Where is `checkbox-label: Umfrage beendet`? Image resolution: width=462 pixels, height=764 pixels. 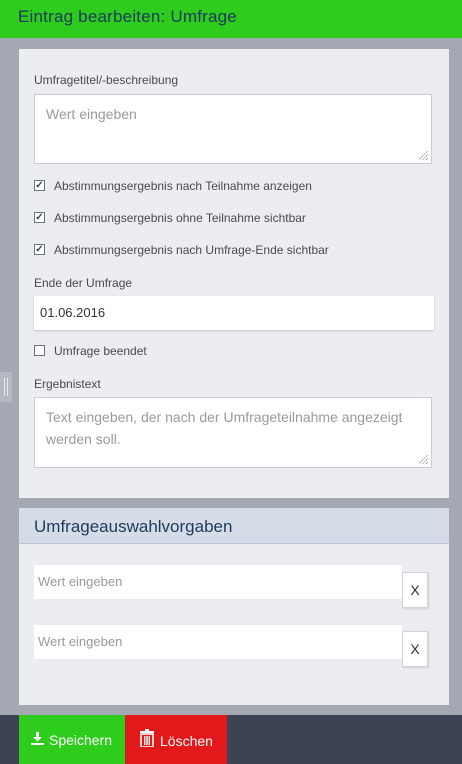 checkbox-label: Umfrage beendet is located at coordinates (100, 351).